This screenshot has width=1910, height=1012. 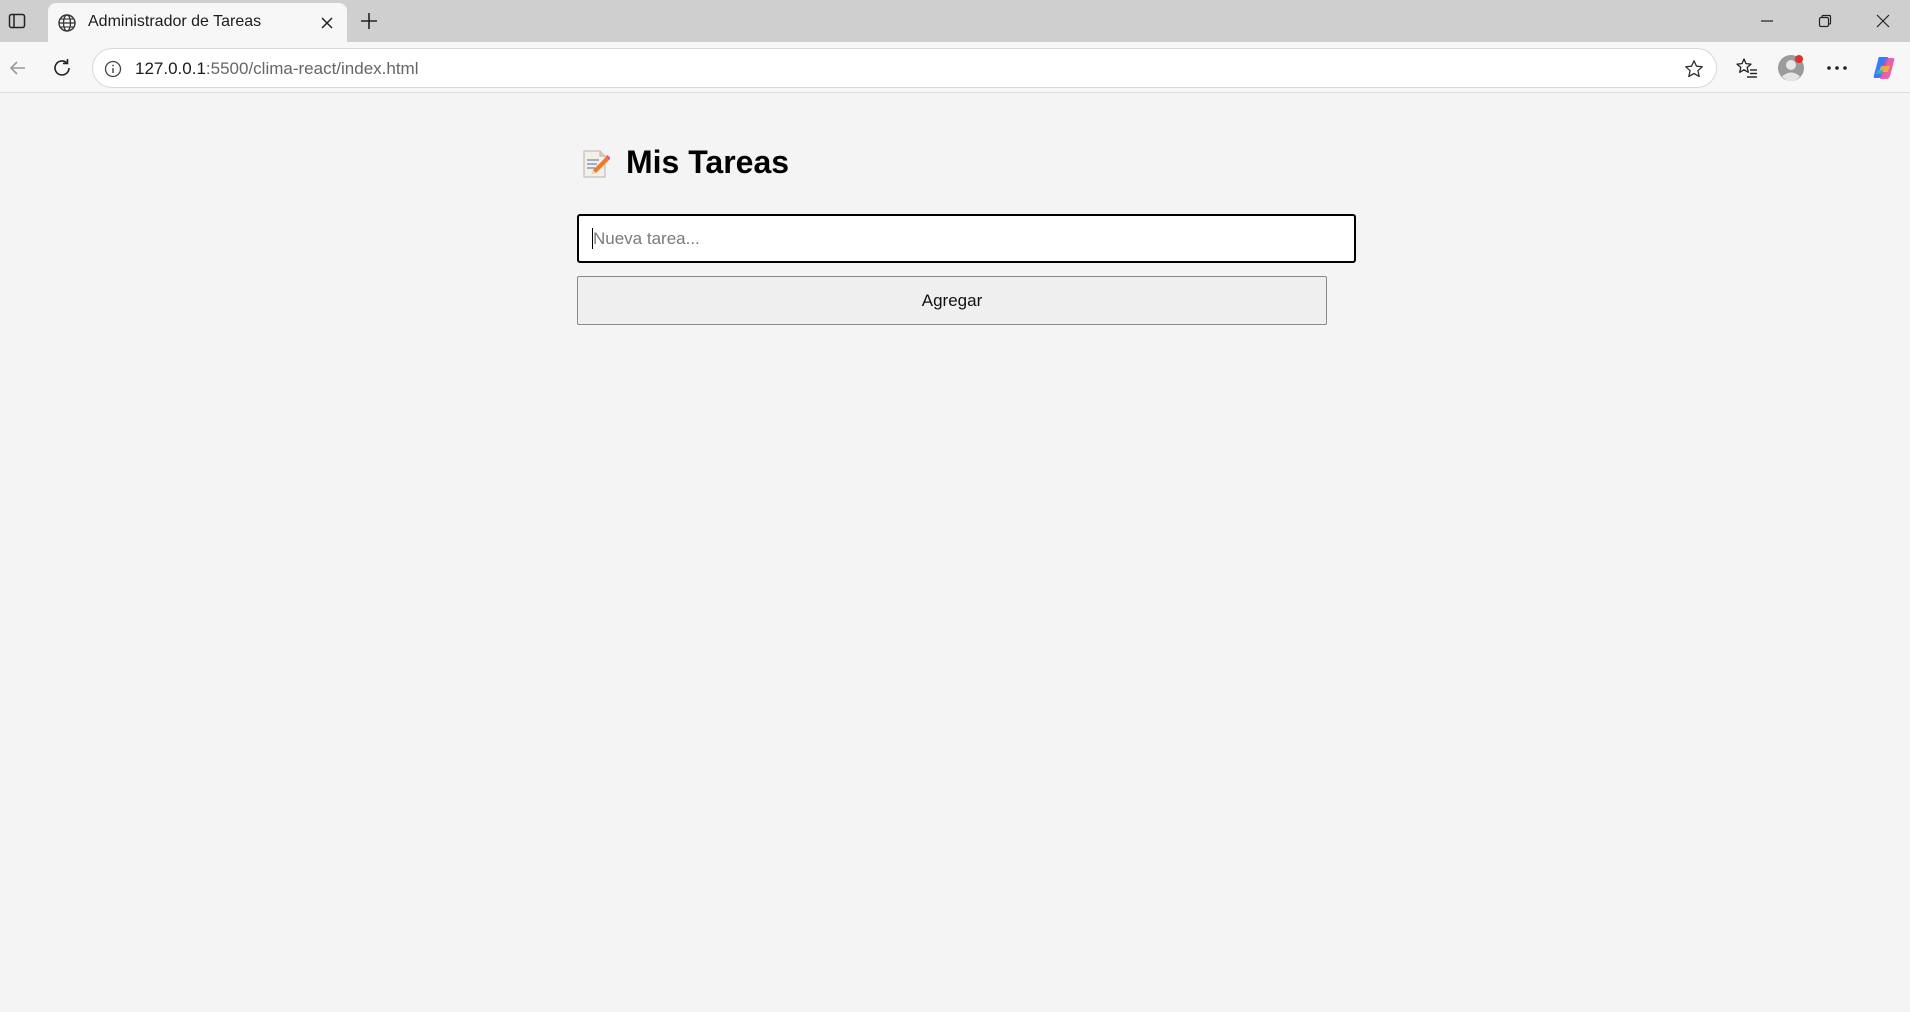 I want to click on url-path: :5500/clima-react/index.html, so click(x=312, y=68).